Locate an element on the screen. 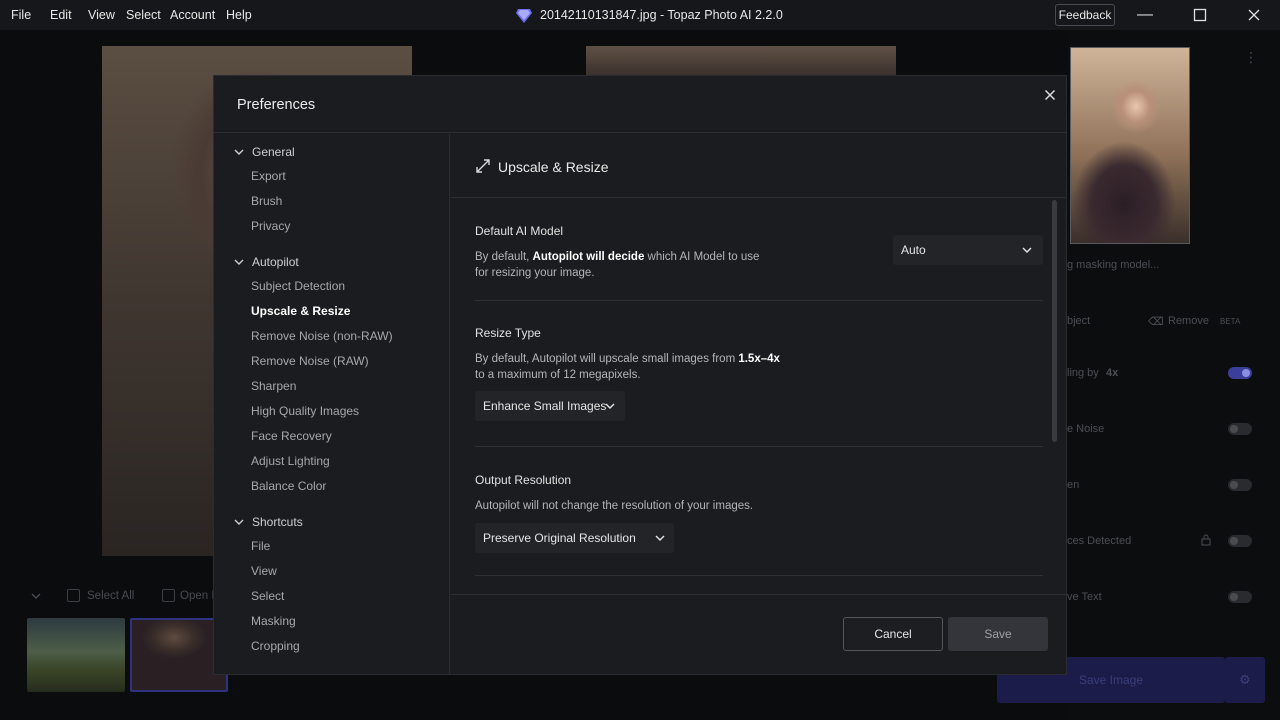  remove-noise-toggle is located at coordinates (1240, 429).